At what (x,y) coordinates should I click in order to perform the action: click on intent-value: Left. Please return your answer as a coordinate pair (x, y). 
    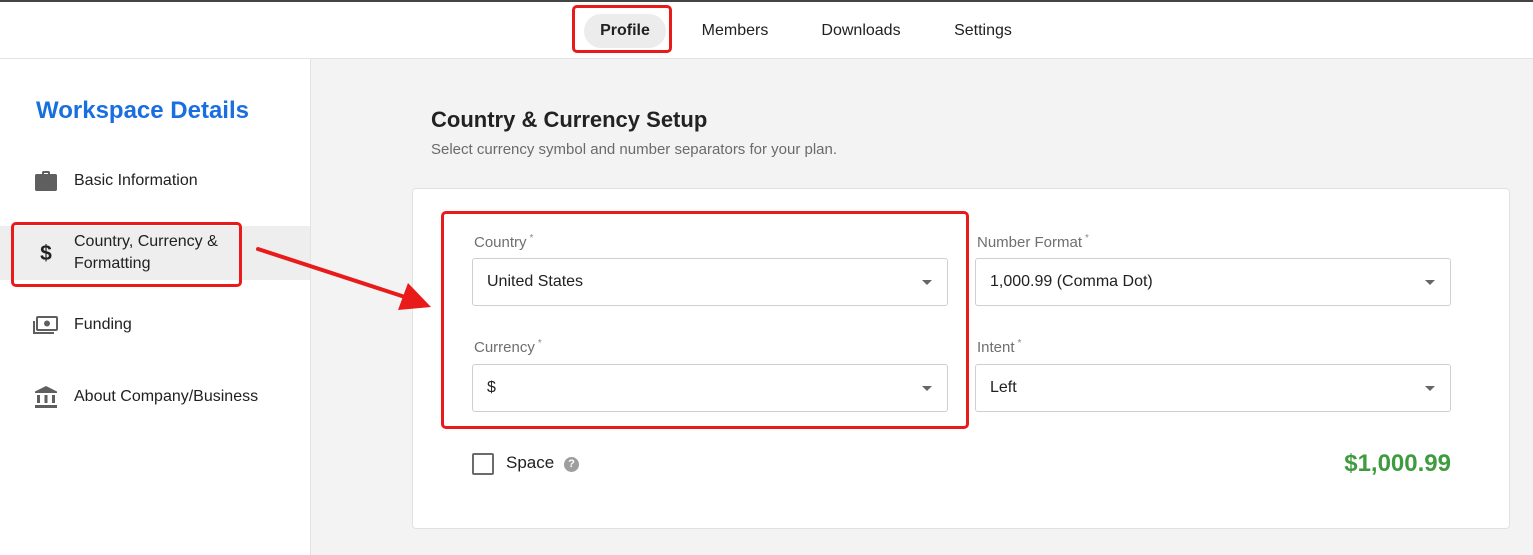
    Looking at the image, I should click on (1003, 387).